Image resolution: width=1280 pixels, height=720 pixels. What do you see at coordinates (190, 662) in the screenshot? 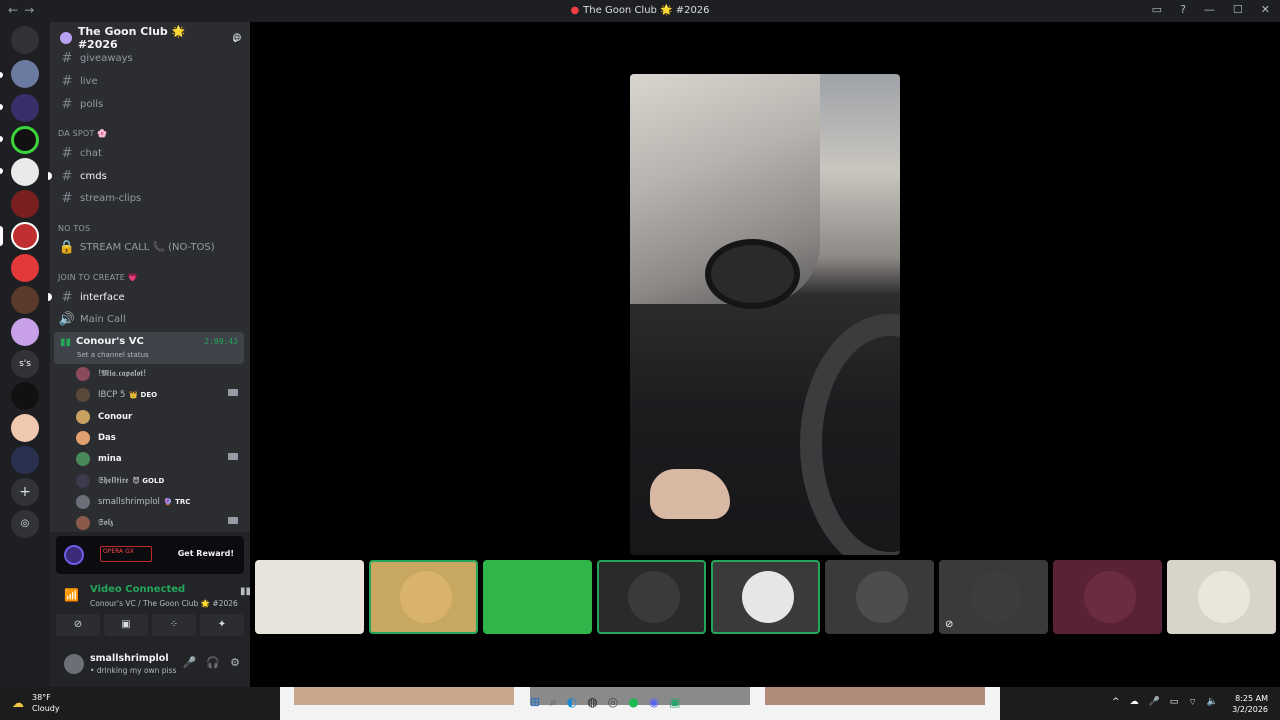
I see `microphone-icon: 🎤` at bounding box center [190, 662].